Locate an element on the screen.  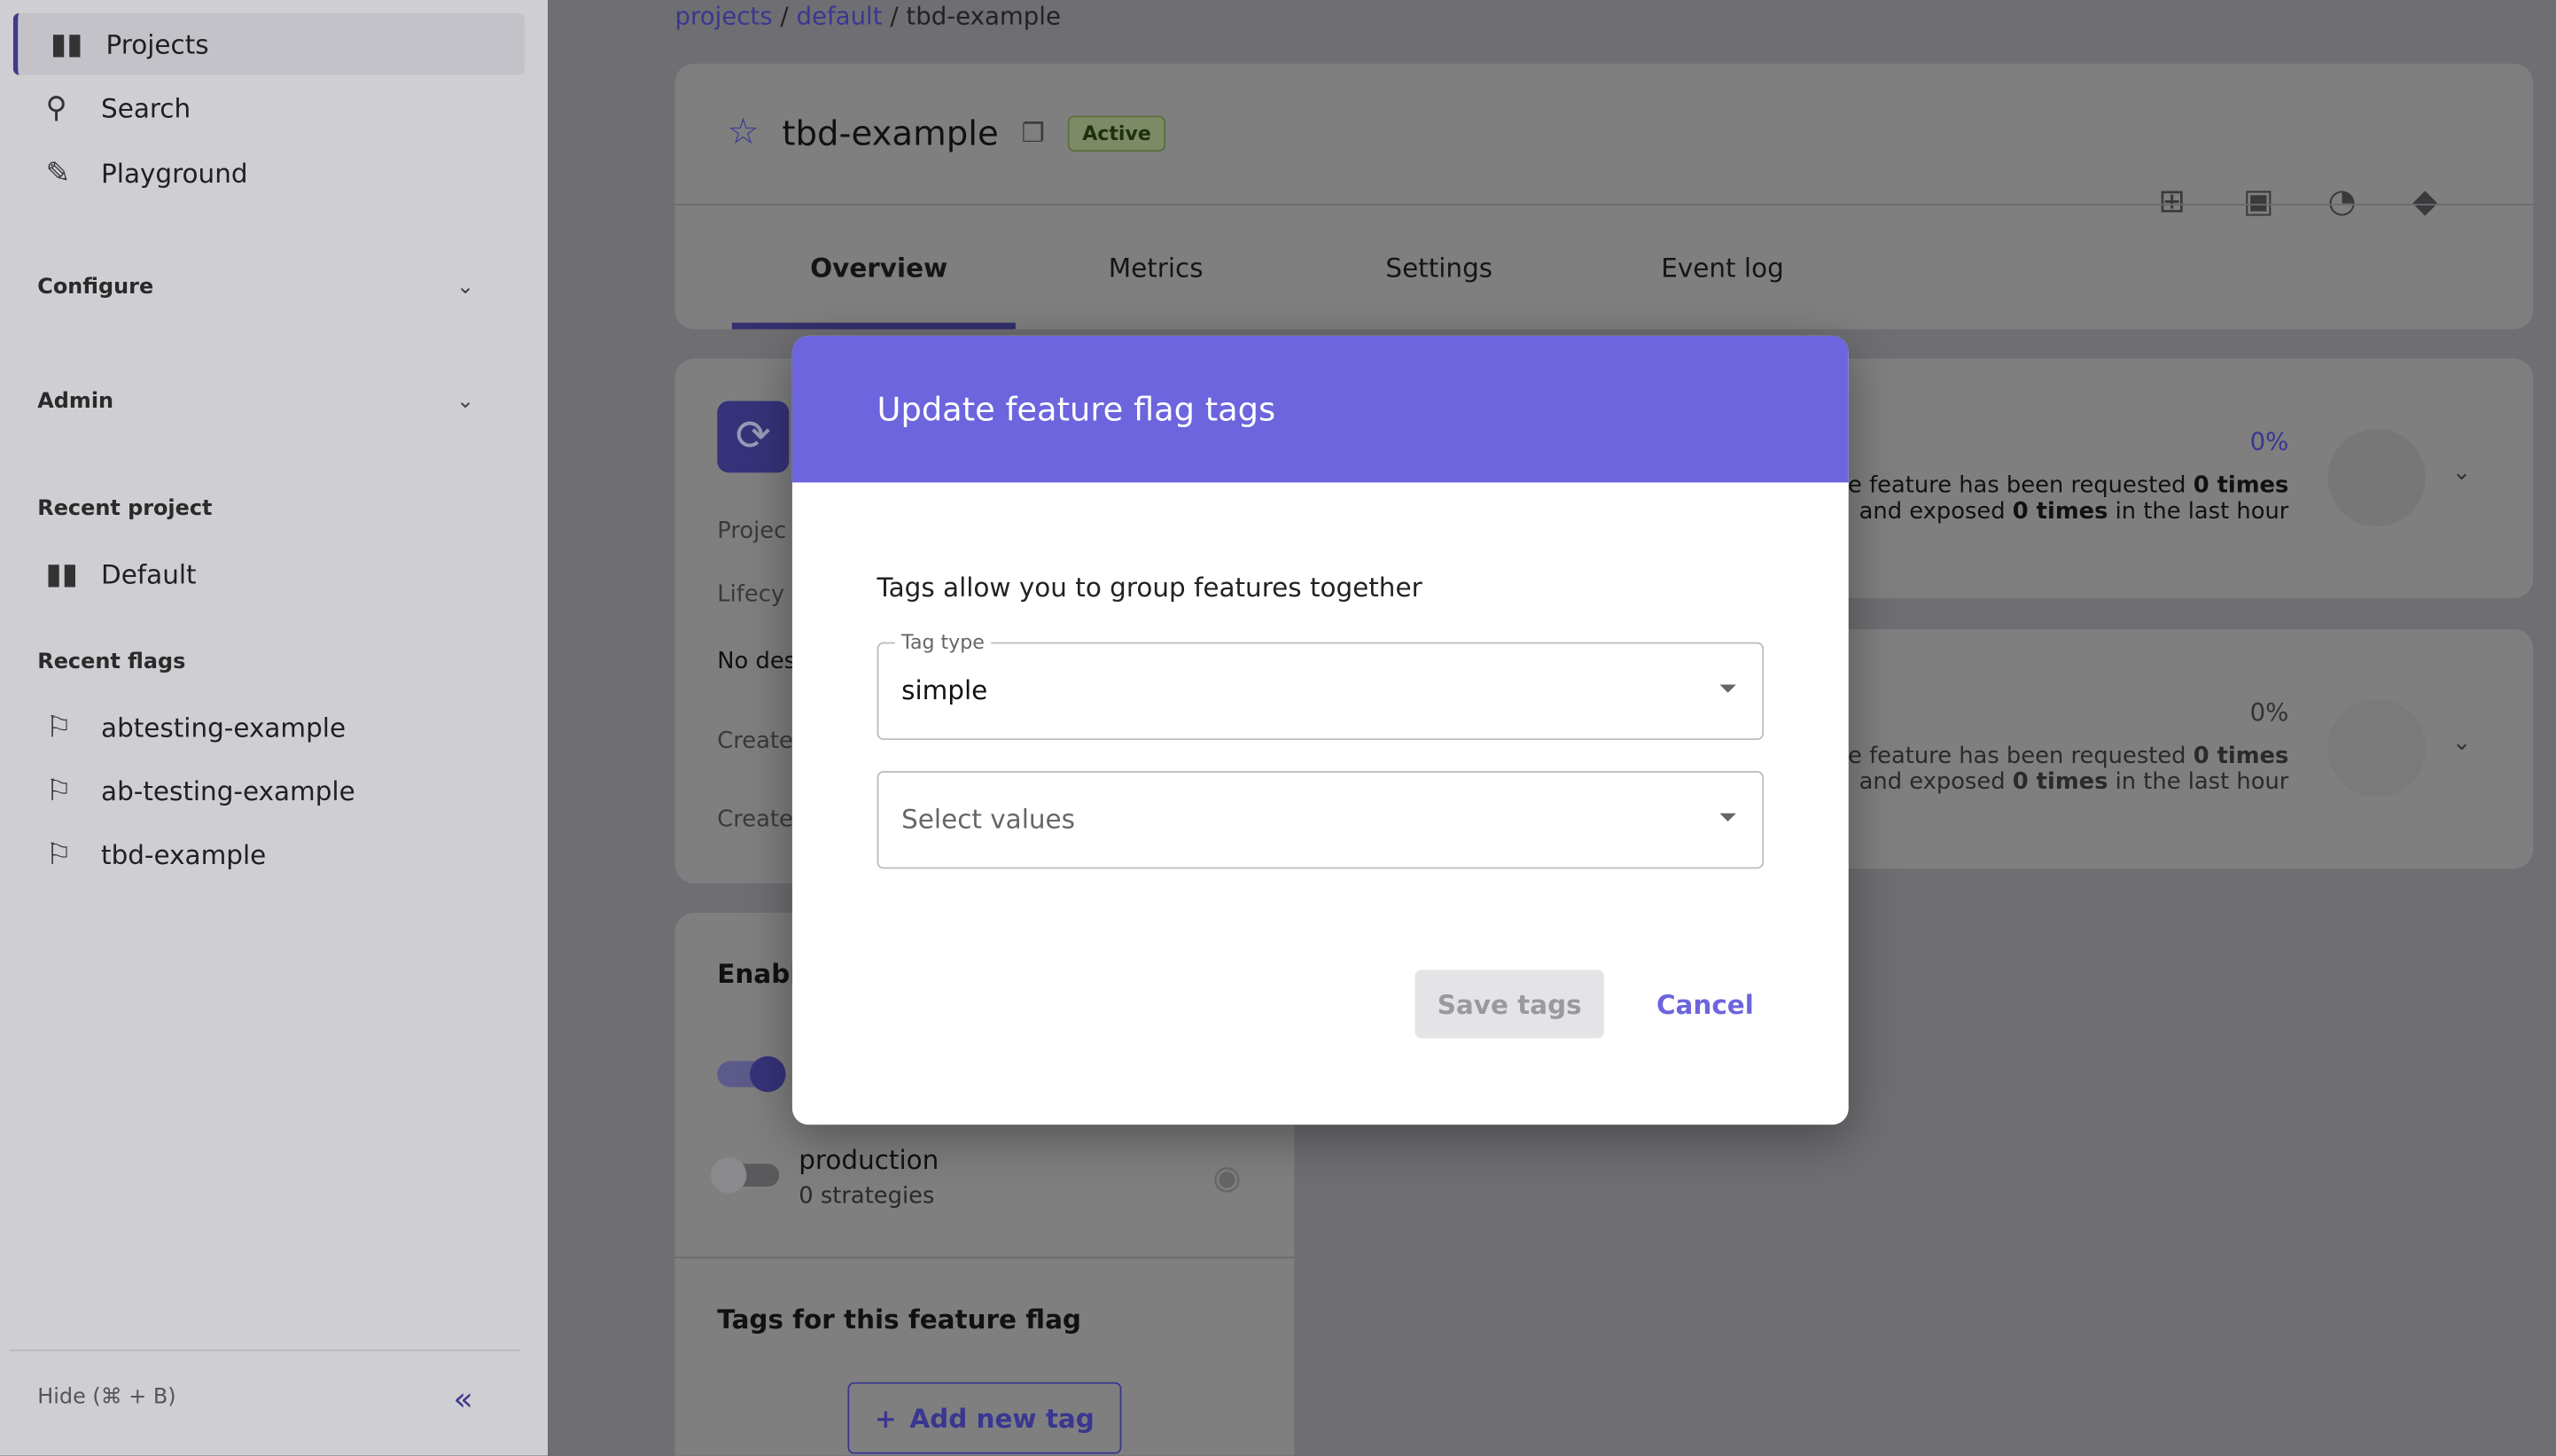
recent-flag-item: ⚐ ab-testing-example is located at coordinates (267, 790).